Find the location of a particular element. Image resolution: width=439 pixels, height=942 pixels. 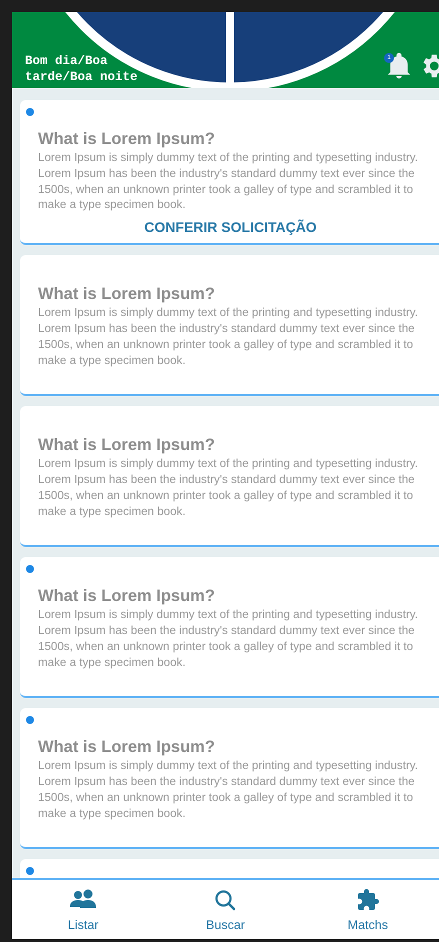

greeting-text: Bom dia/Boa tarde/Boa noite is located at coordinates (82, 69).